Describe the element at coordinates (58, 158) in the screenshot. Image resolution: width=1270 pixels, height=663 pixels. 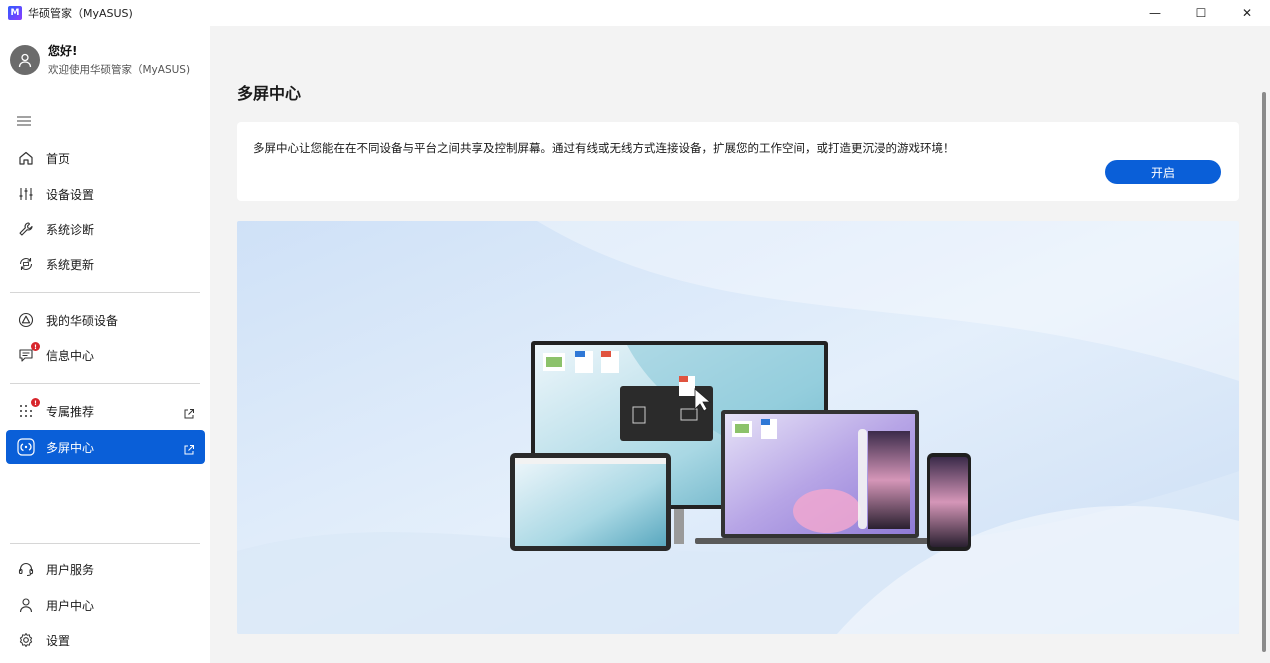
I see `sidebar-item-label: 首页` at that location.